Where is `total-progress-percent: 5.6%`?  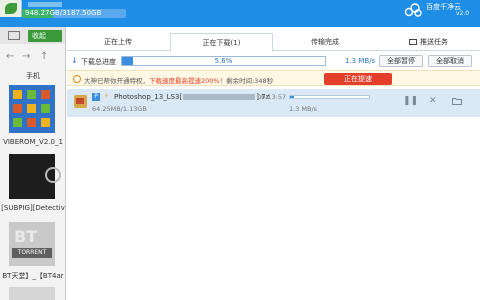 total-progress-percent: 5.6% is located at coordinates (223, 61).